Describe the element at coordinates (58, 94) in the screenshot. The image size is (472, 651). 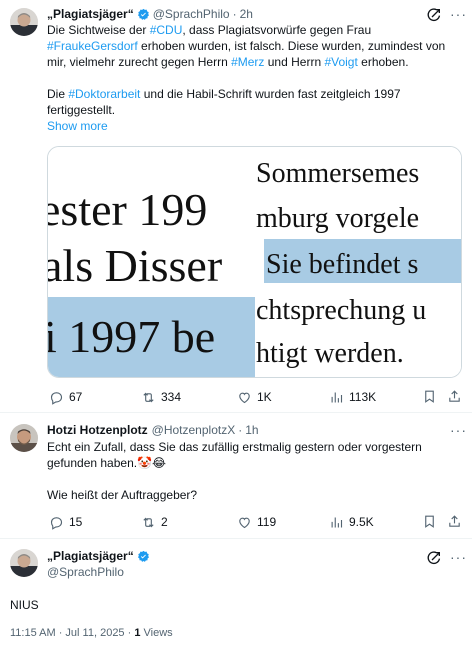
I see `text-segment: Die` at that location.